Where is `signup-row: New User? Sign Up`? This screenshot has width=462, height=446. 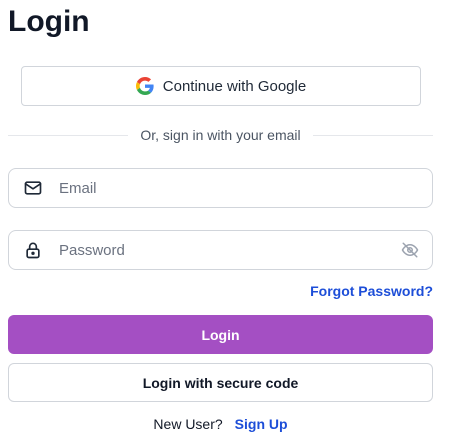
signup-row: New User? Sign Up is located at coordinates (220, 424).